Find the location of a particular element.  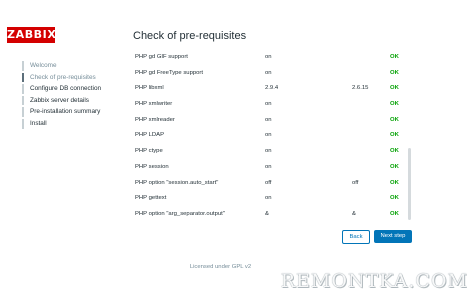

requirement-name: PHP ctype is located at coordinates (149, 151).